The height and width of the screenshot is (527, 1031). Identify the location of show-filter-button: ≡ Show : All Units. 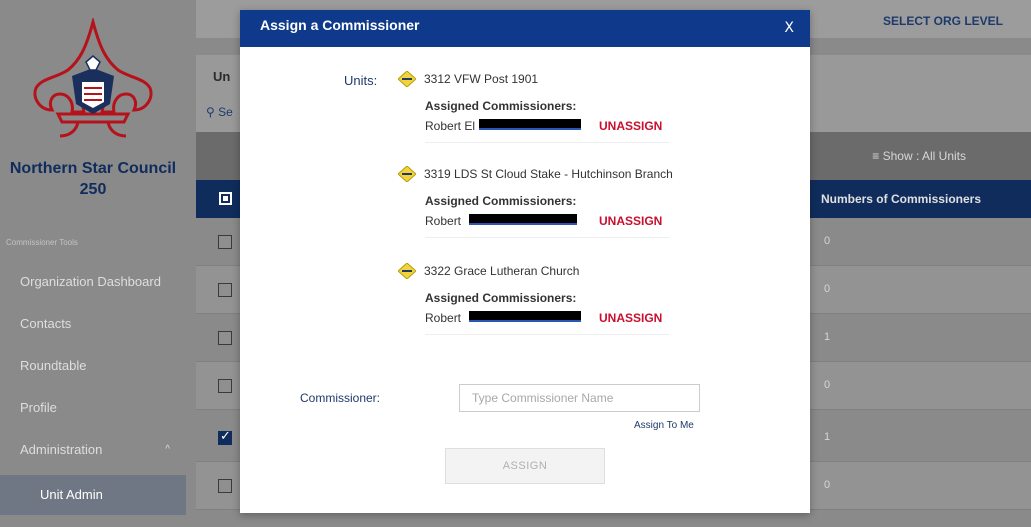
(919, 156).